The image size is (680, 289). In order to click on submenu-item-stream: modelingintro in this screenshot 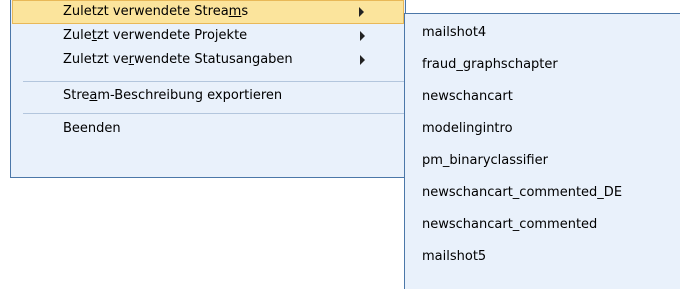, I will do `click(467, 129)`.